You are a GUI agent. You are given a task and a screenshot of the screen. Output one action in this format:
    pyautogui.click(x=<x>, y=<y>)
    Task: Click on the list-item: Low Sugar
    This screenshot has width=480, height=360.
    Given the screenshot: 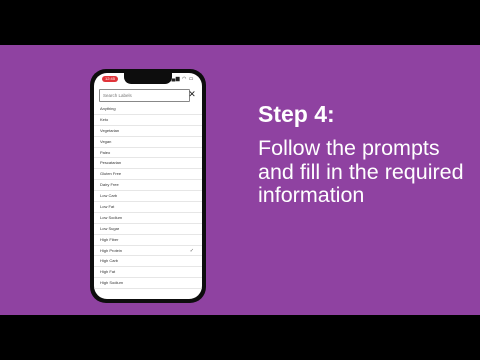 What is the action you would take?
    pyautogui.click(x=148, y=229)
    